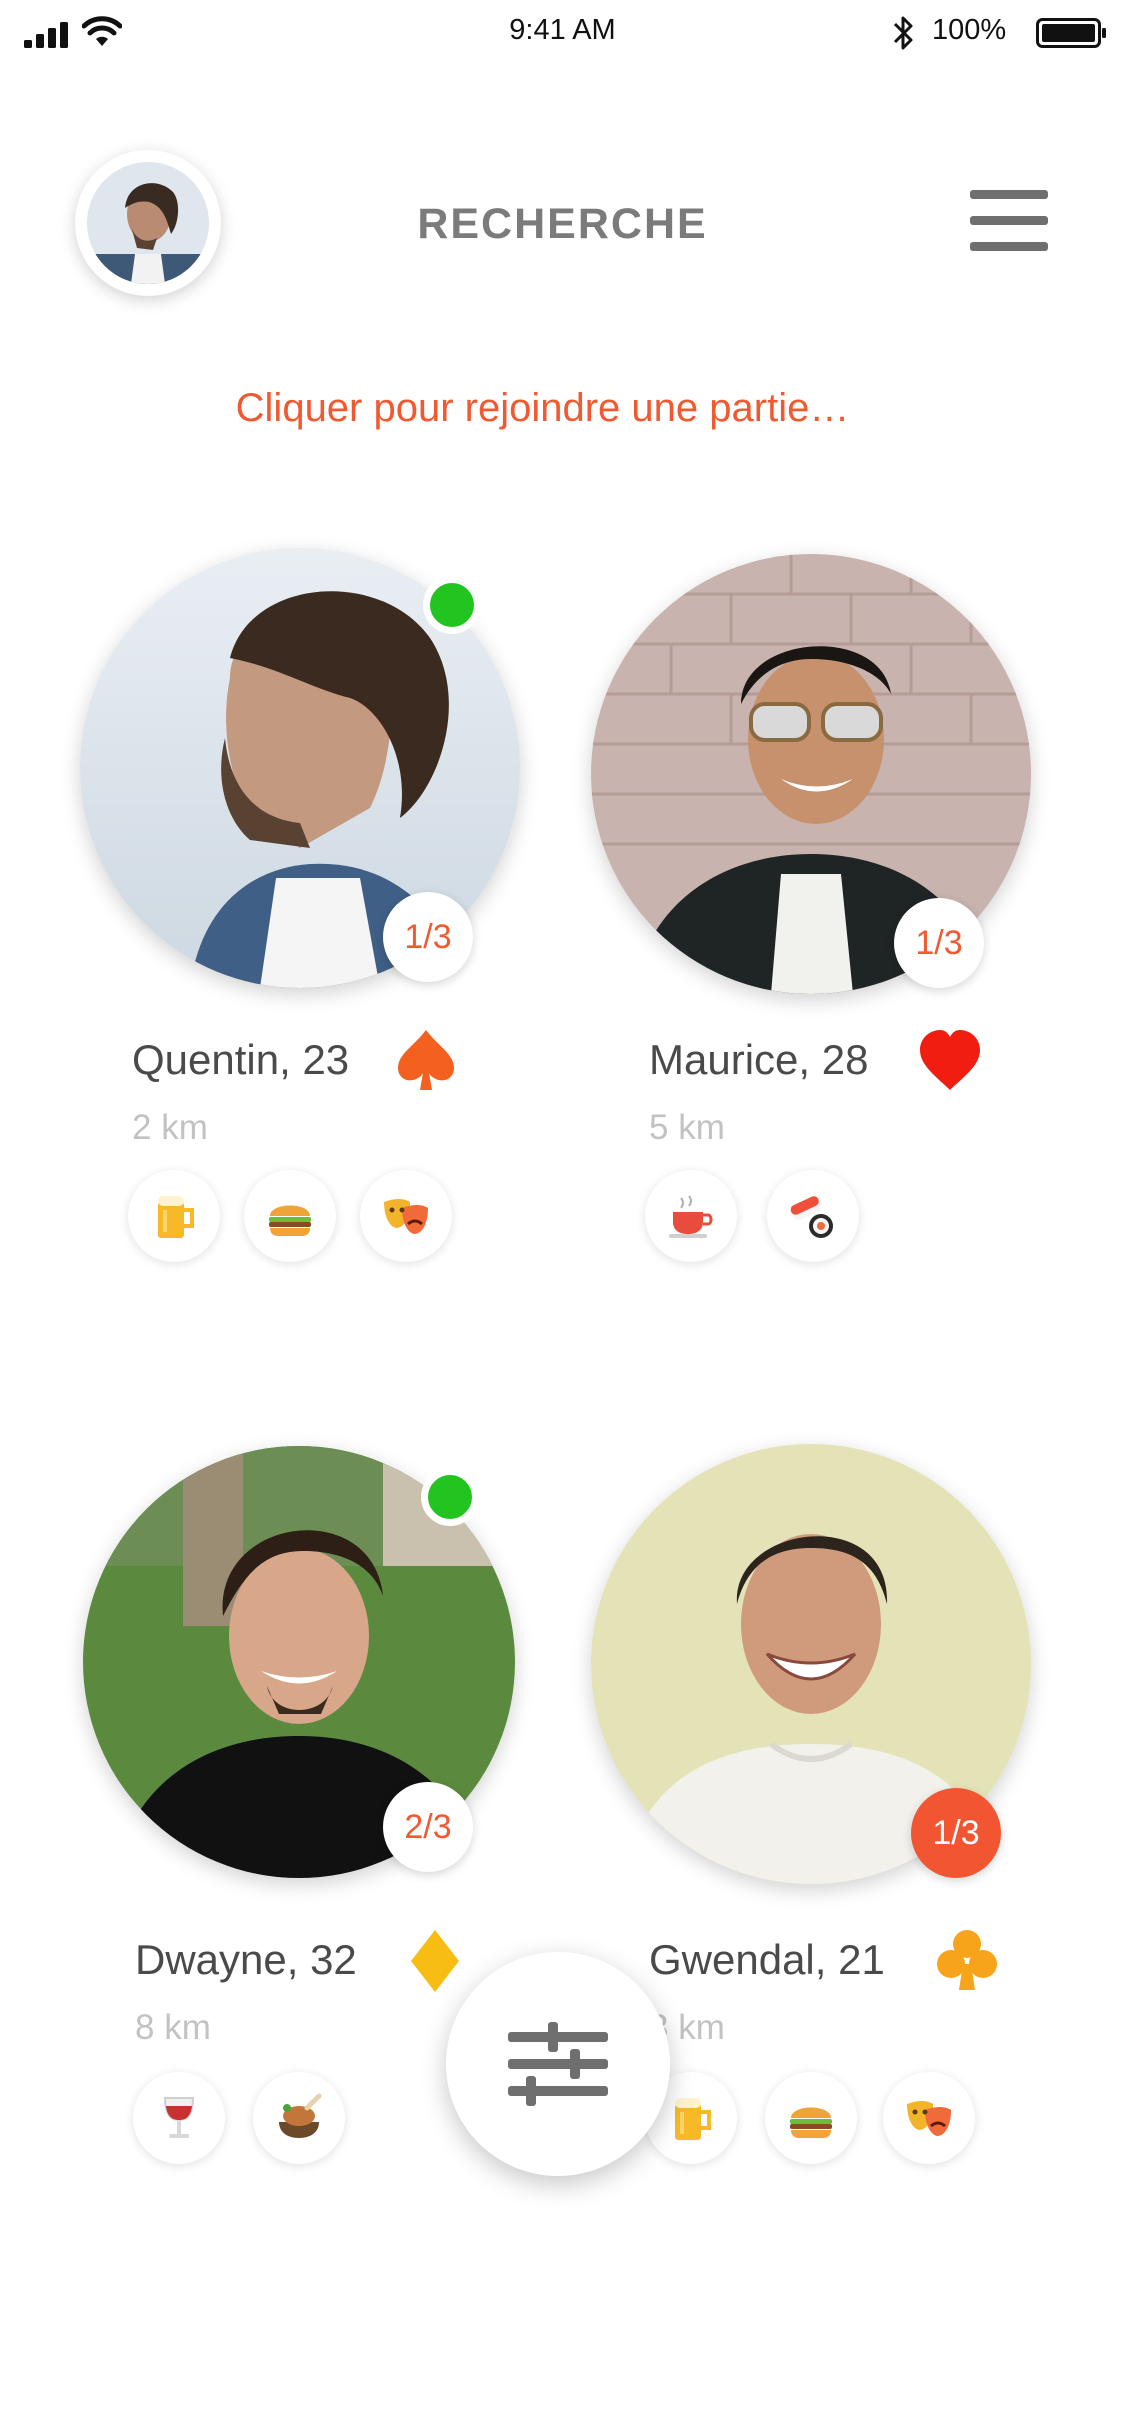 The height and width of the screenshot is (2436, 1125). What do you see at coordinates (759, 1059) in the screenshot?
I see `player-name: Maurice, 28` at bounding box center [759, 1059].